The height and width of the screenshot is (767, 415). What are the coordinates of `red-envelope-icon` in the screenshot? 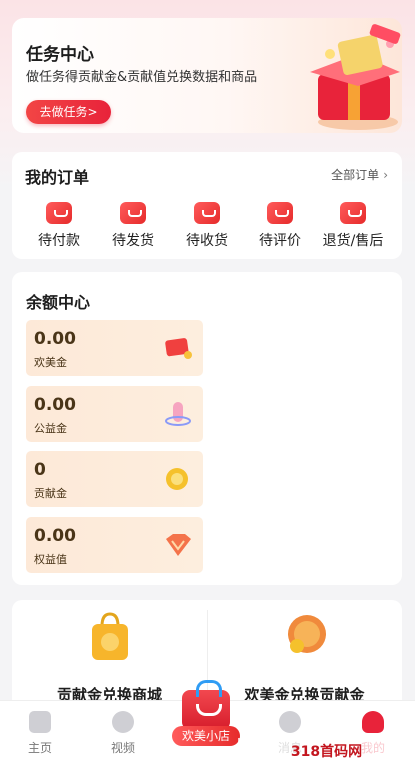 It's located at (178, 348).